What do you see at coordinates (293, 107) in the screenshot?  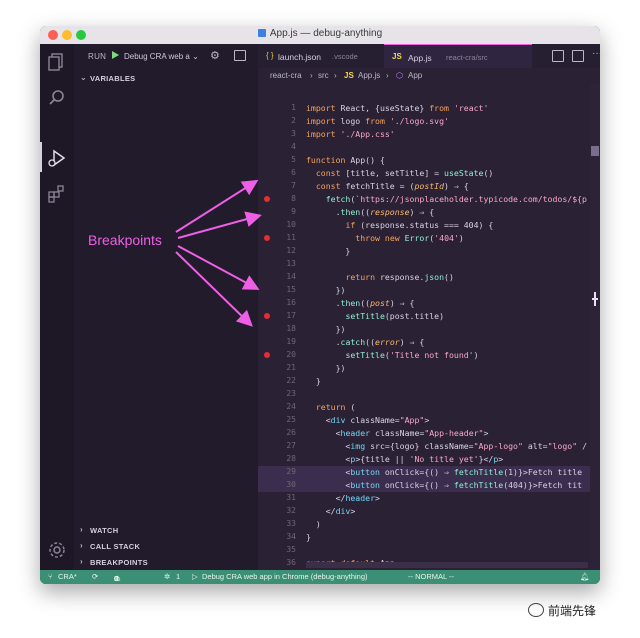 I see `line-number: 1` at bounding box center [293, 107].